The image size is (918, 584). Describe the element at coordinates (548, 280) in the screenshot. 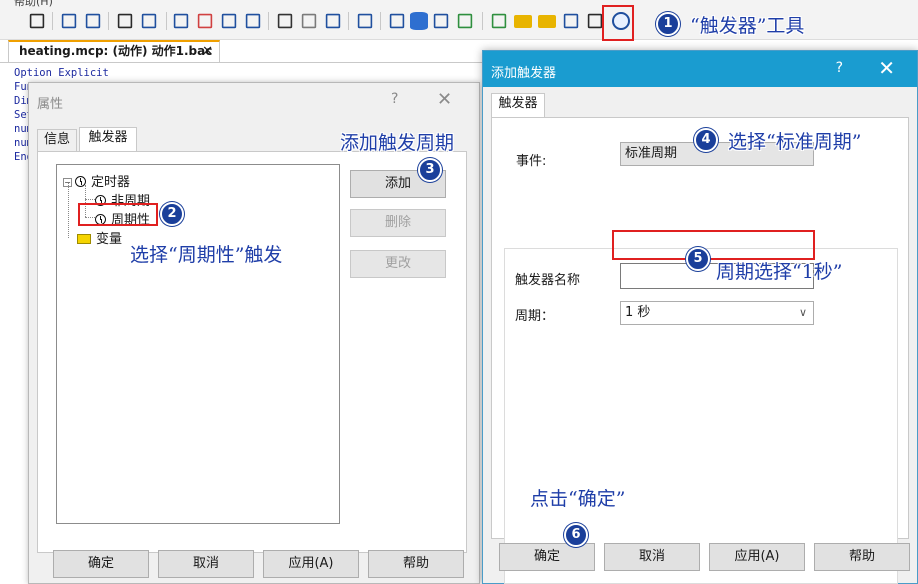

I see `trigger-name-label: 触发器名称` at that location.